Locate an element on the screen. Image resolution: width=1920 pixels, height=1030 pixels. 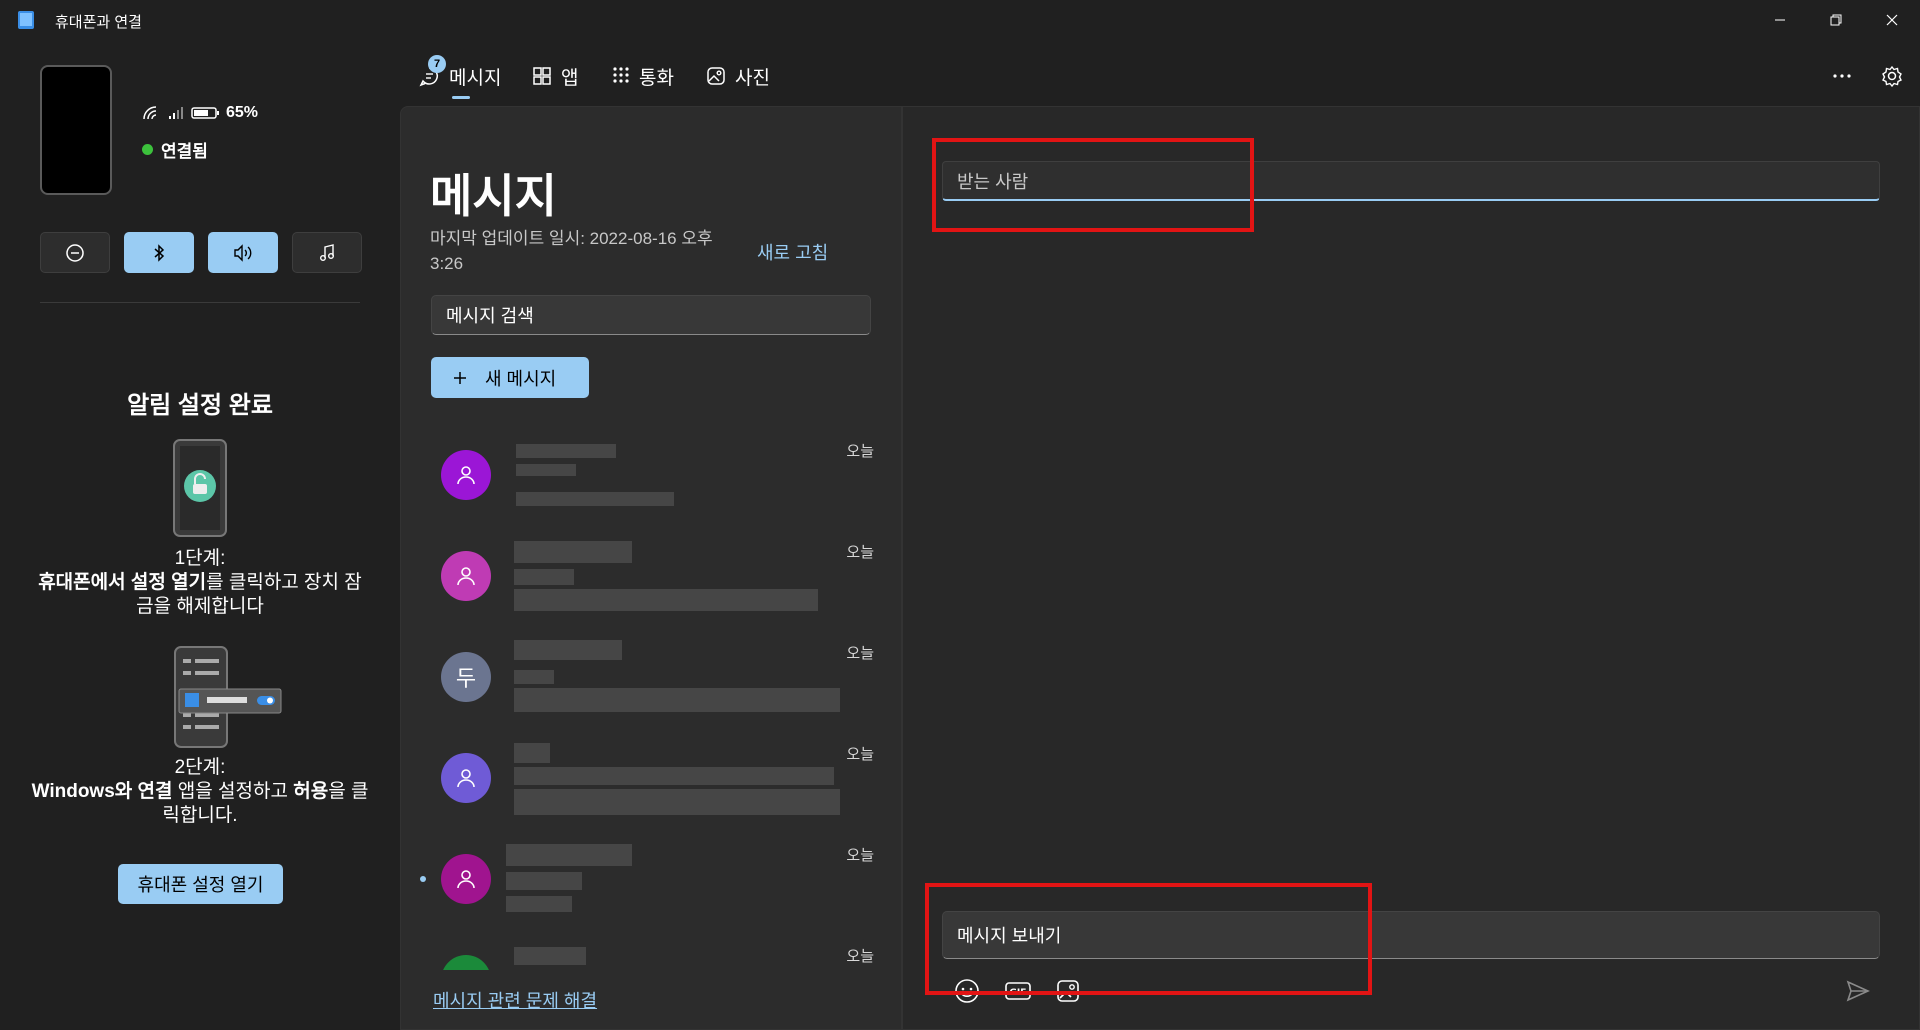
new-message-button: 새 메시지 is located at coordinates (510, 377).